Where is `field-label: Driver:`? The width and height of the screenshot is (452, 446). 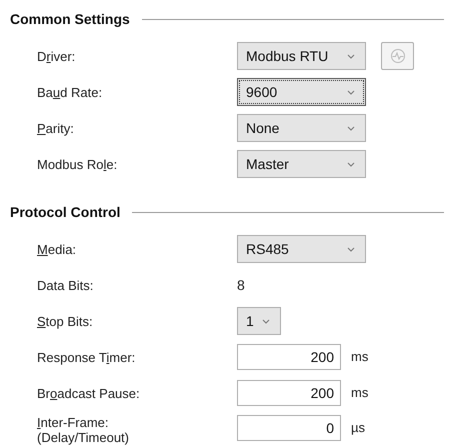 field-label: Driver: is located at coordinates (56, 56).